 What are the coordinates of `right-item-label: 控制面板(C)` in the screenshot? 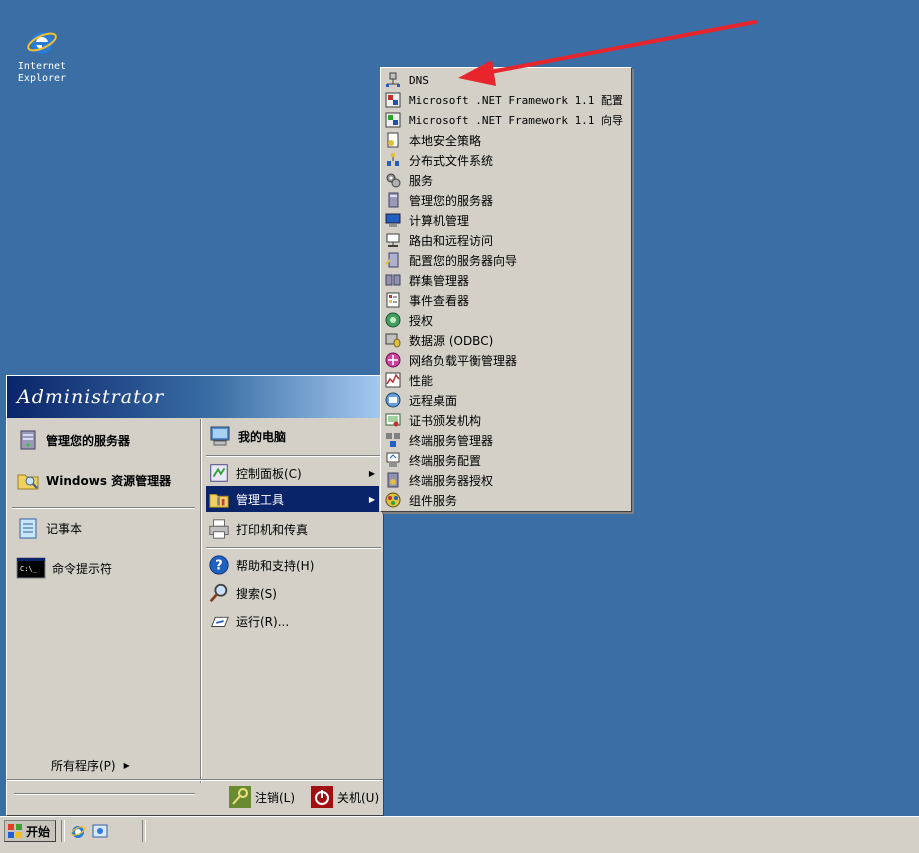 It's located at (269, 473).